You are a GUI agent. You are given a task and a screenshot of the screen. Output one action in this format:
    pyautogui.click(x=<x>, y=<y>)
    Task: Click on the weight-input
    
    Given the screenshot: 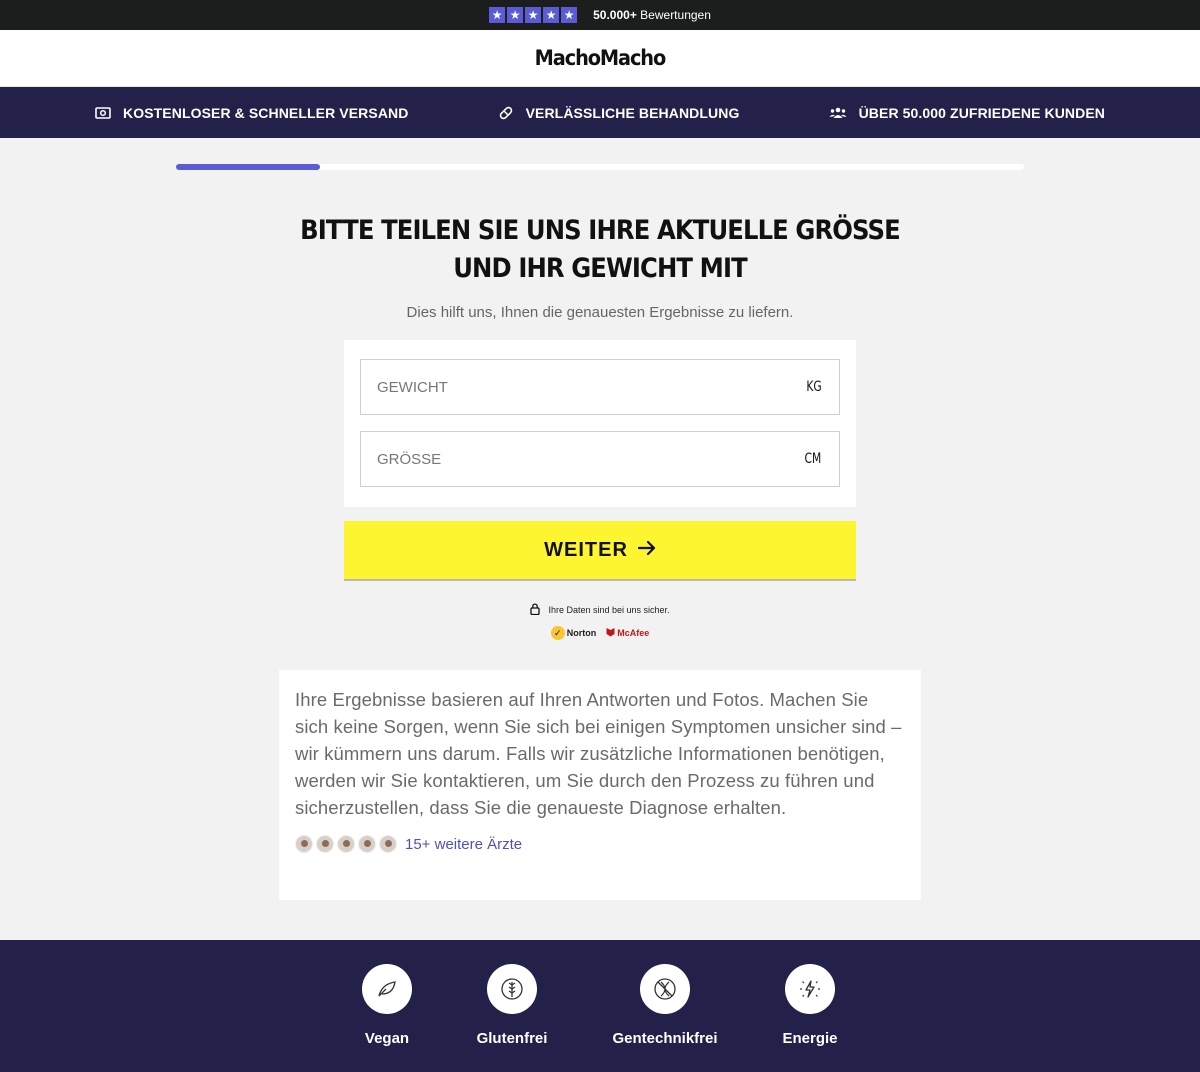 What is the action you would take?
    pyautogui.click(x=591, y=387)
    